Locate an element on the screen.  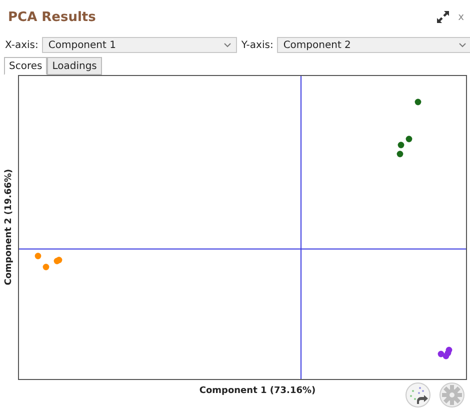
axis-label: X-axis: is located at coordinates (21, 45).